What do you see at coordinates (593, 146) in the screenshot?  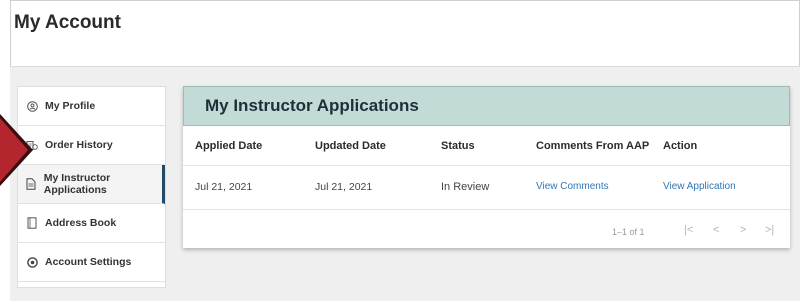 I see `column-header-comments: Comments From AAP` at bounding box center [593, 146].